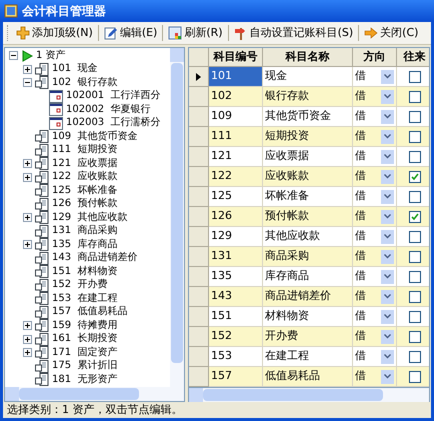 This screenshot has height=421, width=434. What do you see at coordinates (90, 217) in the screenshot?
I see `tree-item: 129 其他应收款` at bounding box center [90, 217].